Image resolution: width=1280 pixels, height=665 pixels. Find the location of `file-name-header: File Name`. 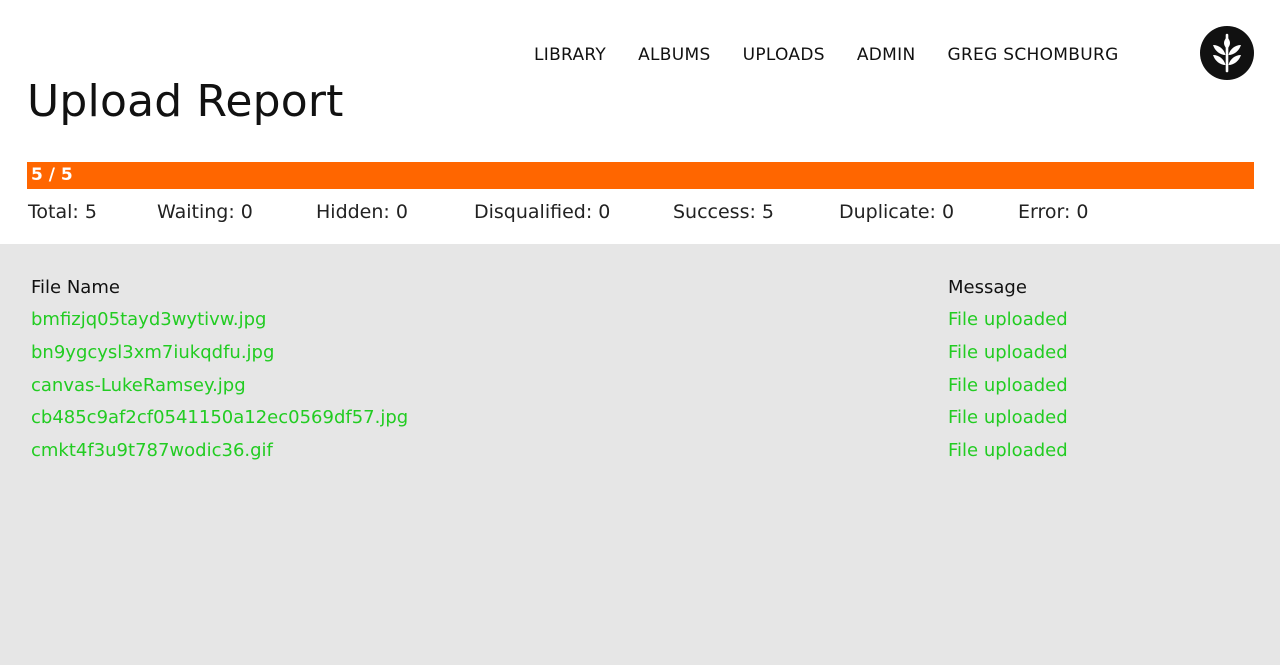

file-name-header: File Name is located at coordinates (75, 287).